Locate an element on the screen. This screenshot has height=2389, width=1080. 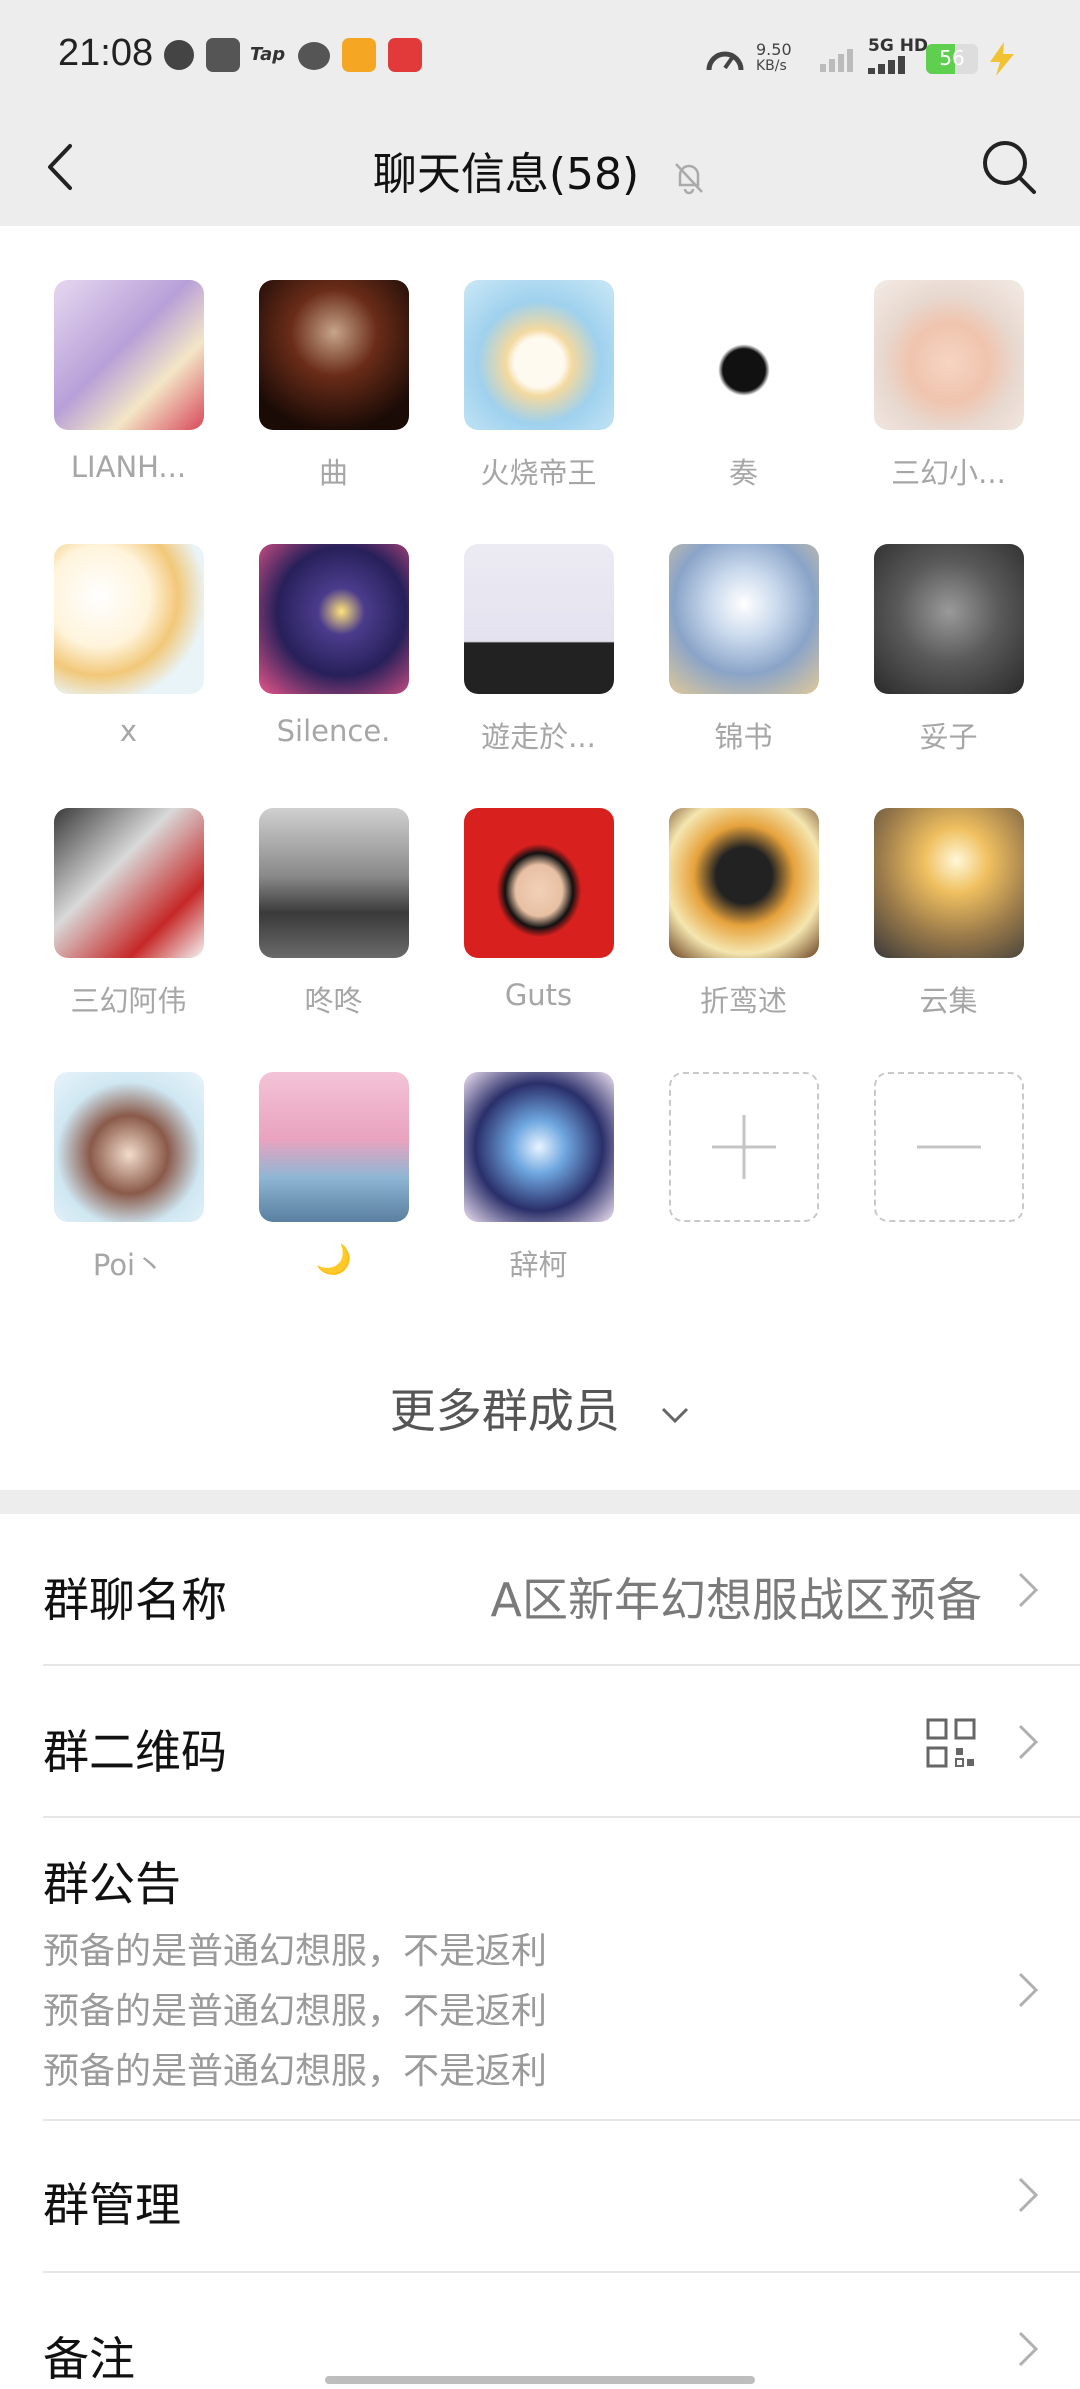
group-qr-row: 群二维码 is located at coordinates (540, 1741).